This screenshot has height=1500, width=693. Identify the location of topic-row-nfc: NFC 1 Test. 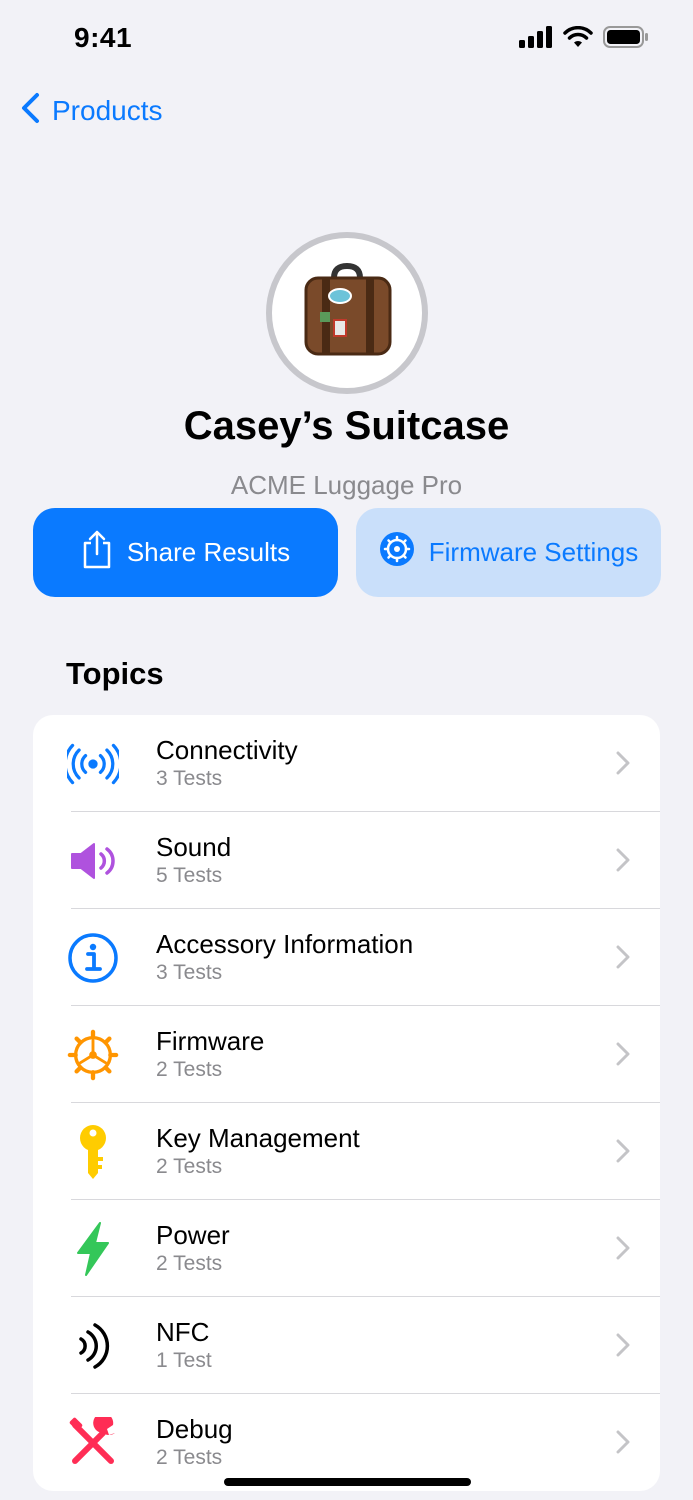
(346, 1345).